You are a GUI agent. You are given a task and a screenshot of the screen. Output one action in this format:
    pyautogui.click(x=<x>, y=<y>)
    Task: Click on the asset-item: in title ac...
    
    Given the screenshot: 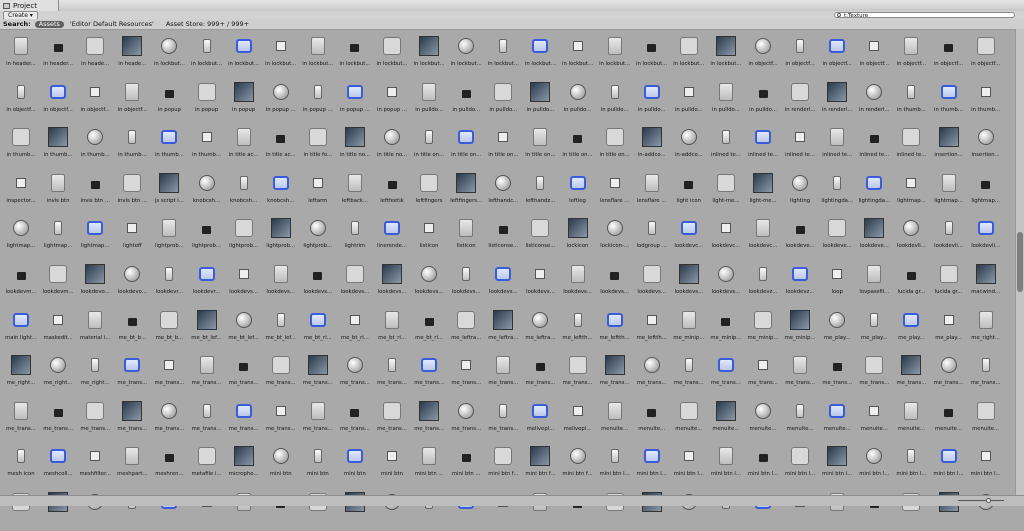 What is the action you would take?
    pyautogui.click(x=244, y=145)
    